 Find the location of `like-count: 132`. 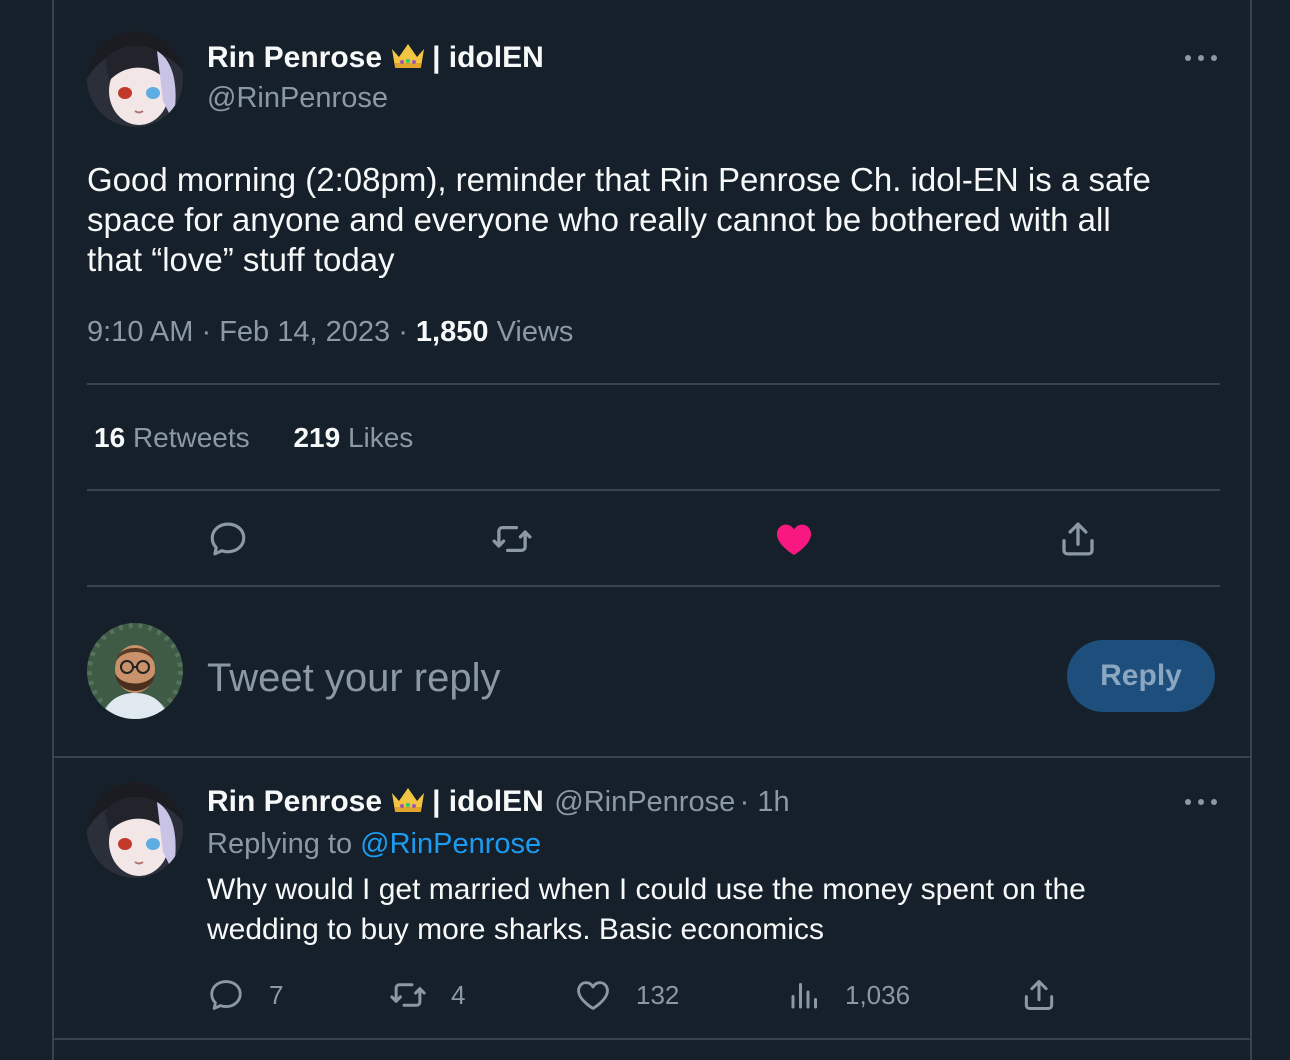

like-count: 132 is located at coordinates (658, 994).